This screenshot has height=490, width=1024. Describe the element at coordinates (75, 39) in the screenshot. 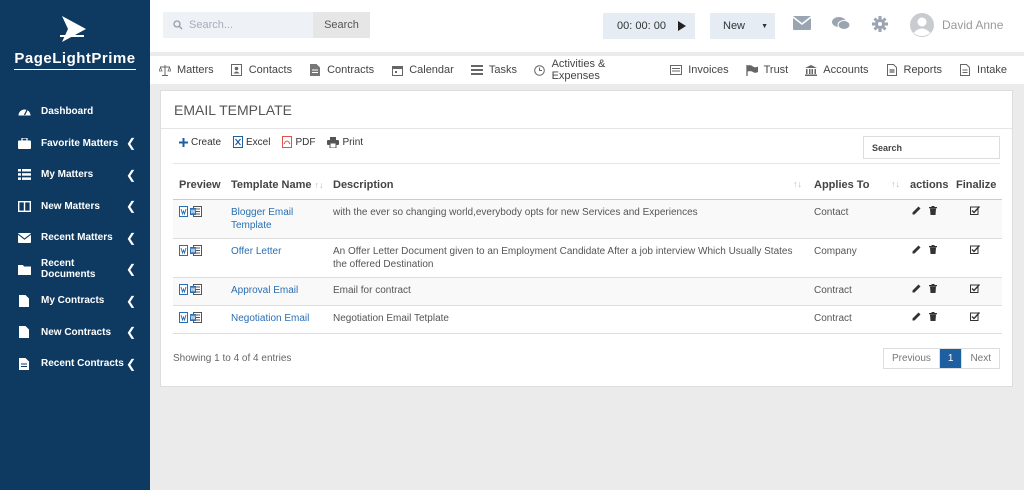

I see `brand-logo: PageLightPrime` at that location.